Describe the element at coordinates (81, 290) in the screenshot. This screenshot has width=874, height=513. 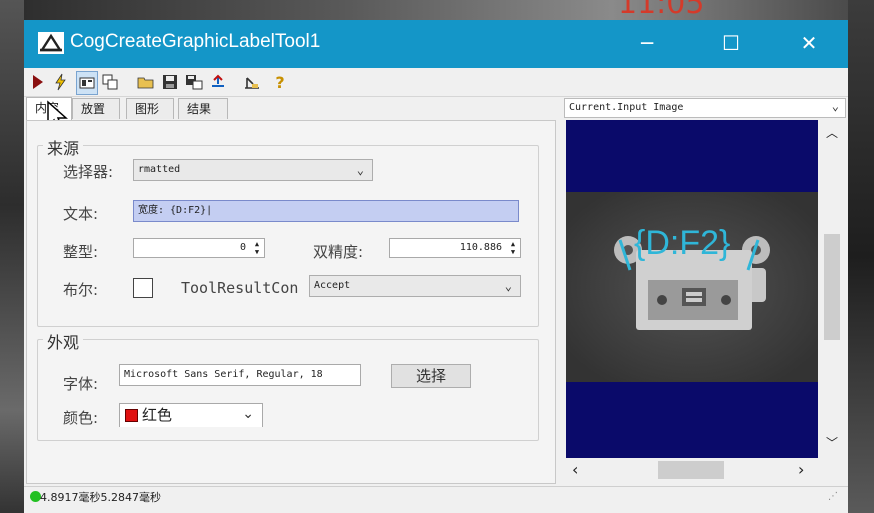
I see `bool-label: 布尔:` at that location.